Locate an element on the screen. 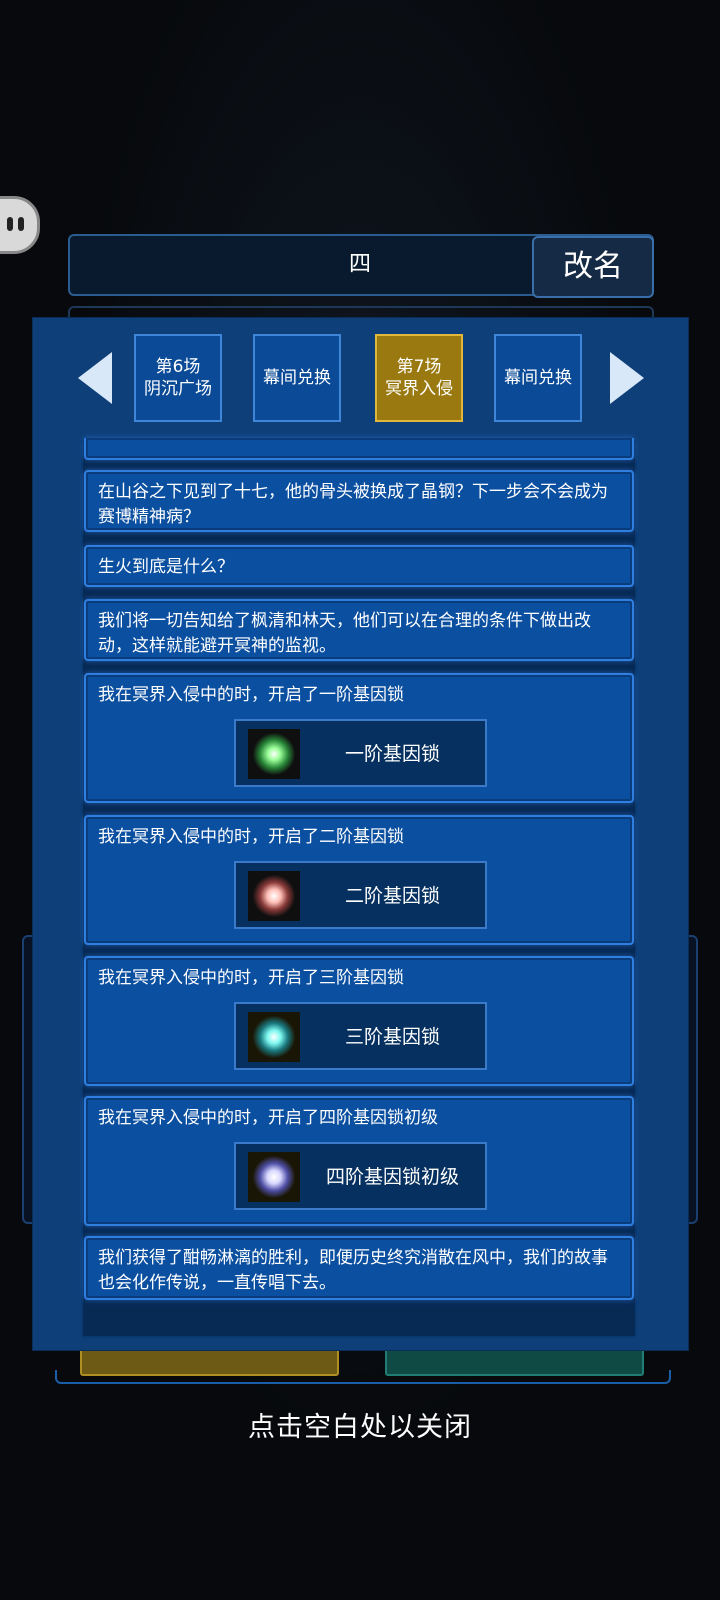 Image resolution: width=720 pixels, height=1600 pixels. tab-intermission-exchange-1: 幕间兑换 is located at coordinates (297, 378).